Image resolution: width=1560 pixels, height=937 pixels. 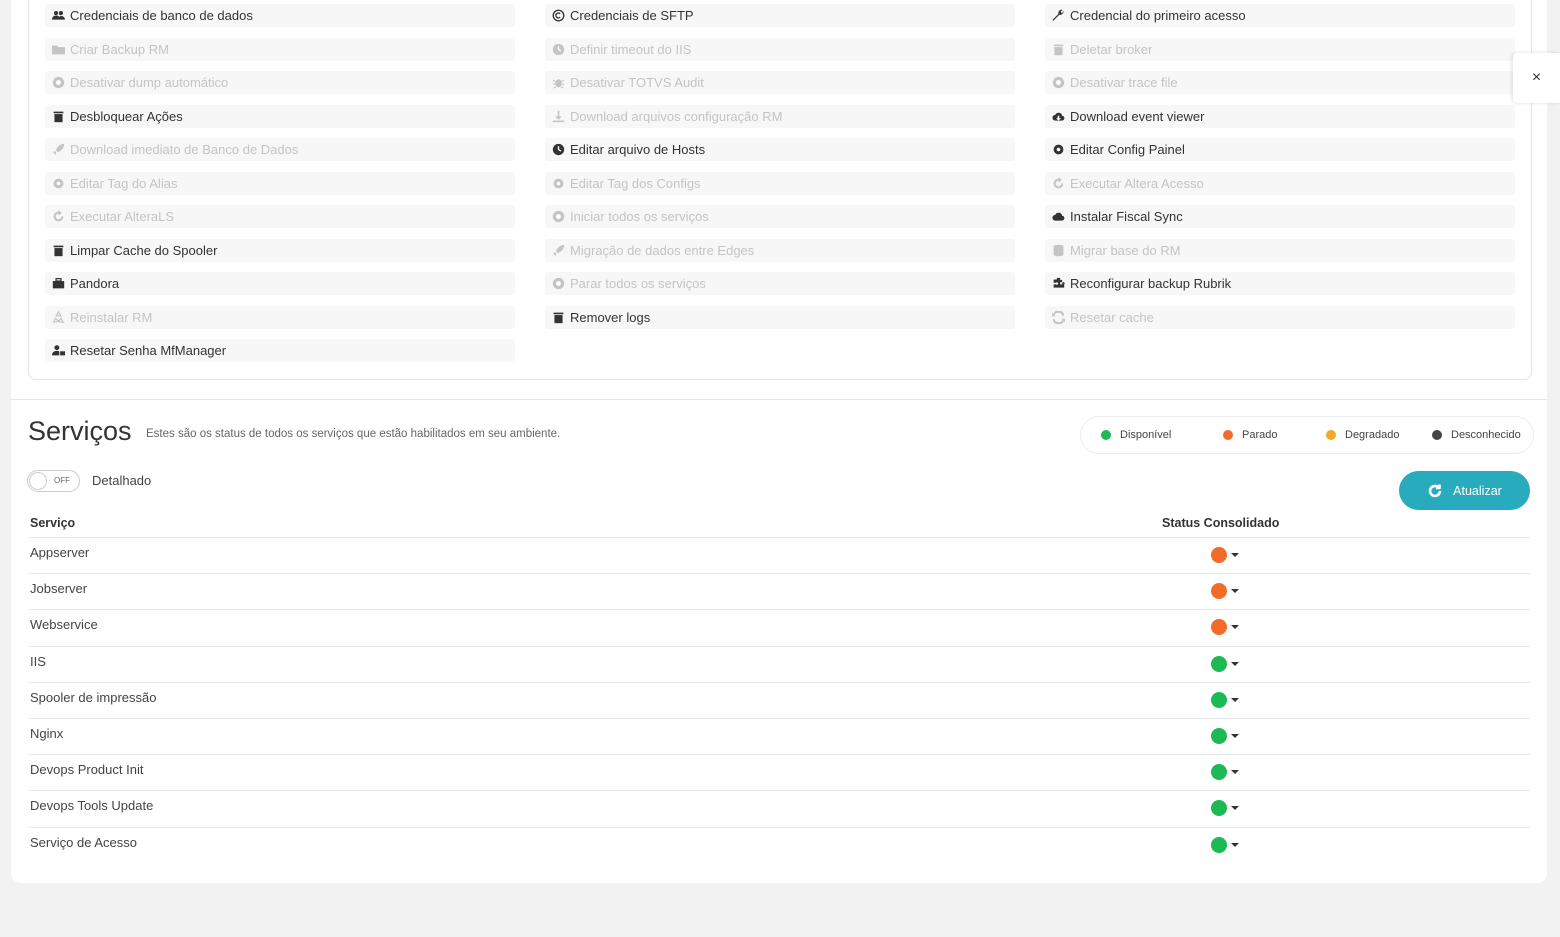 I want to click on legend-item-degraded: Degradado, so click(x=1362, y=435).